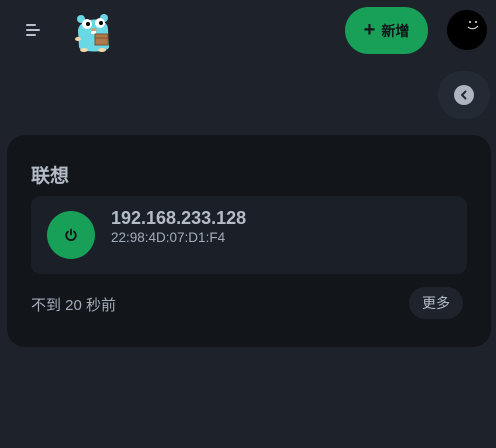 The width and height of the screenshot is (496, 448). I want to click on gopher-logo-icon, so click(93, 31).